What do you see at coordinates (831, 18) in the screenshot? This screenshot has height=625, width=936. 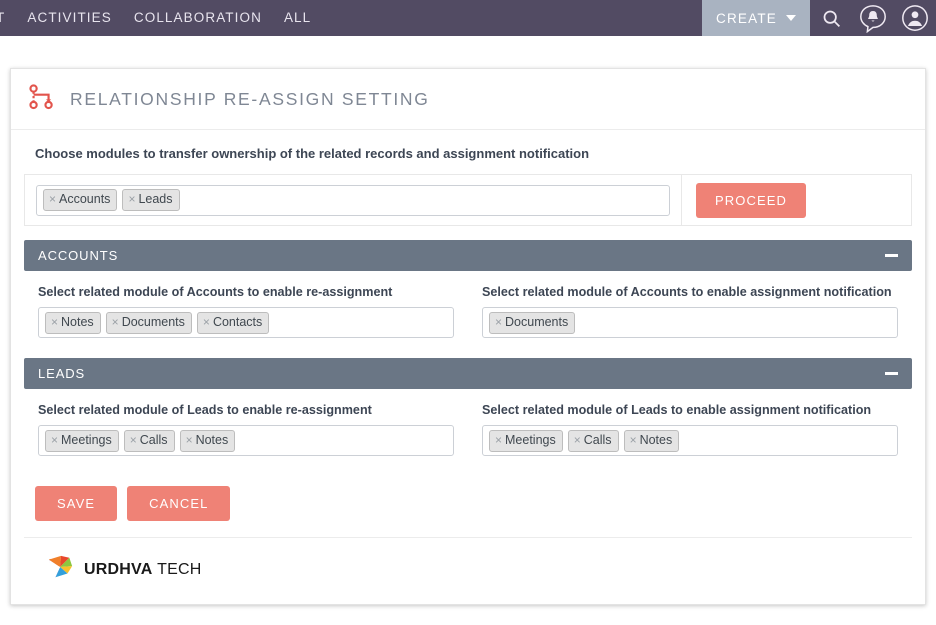 I see `search-icon` at bounding box center [831, 18].